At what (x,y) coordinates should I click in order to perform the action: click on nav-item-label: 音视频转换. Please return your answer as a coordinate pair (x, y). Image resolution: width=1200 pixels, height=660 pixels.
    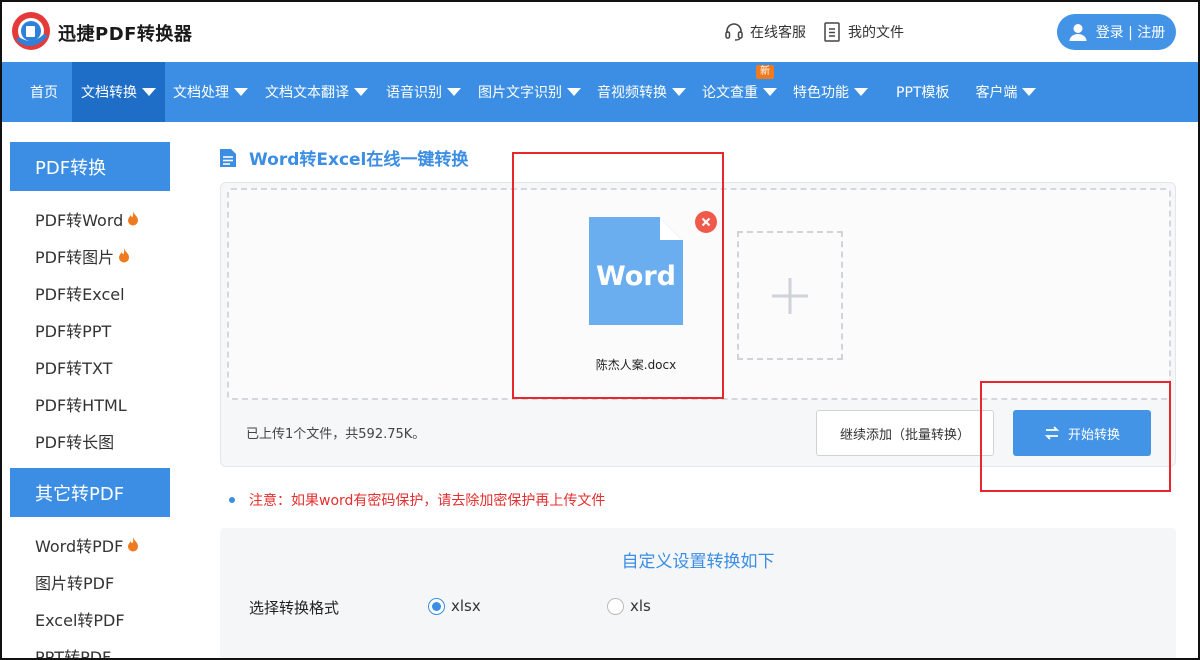
    Looking at the image, I should click on (632, 93).